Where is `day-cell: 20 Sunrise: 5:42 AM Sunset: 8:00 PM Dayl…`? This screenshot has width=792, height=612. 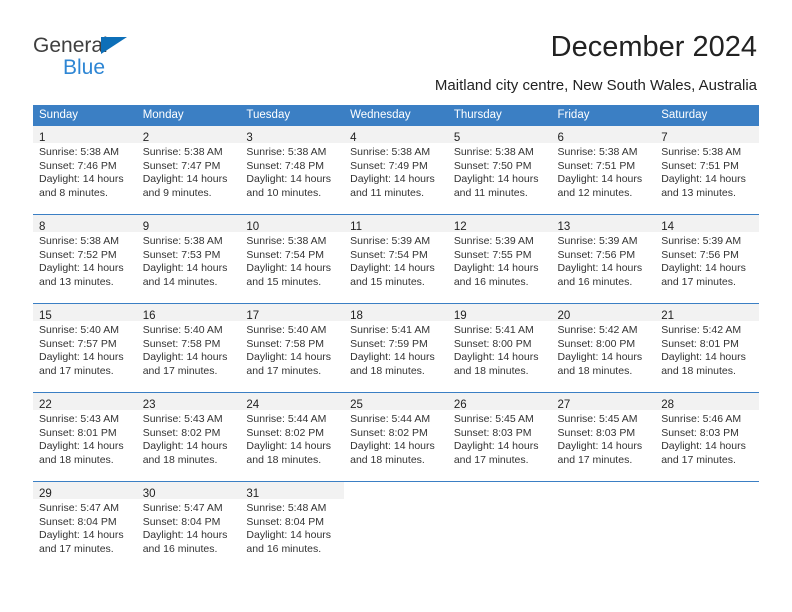 day-cell: 20 Sunrise: 5:42 AM Sunset: 8:00 PM Dayl… is located at coordinates (603, 348).